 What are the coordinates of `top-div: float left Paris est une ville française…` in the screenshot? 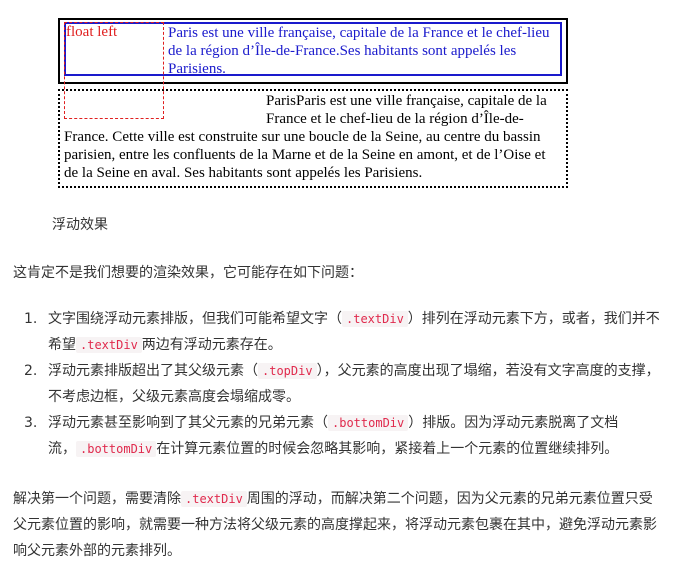 It's located at (313, 68).